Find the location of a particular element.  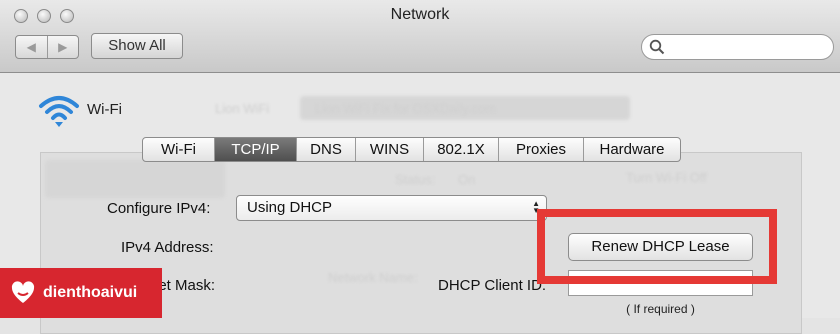

chevron-right-icon: ▶ is located at coordinates (63, 47).